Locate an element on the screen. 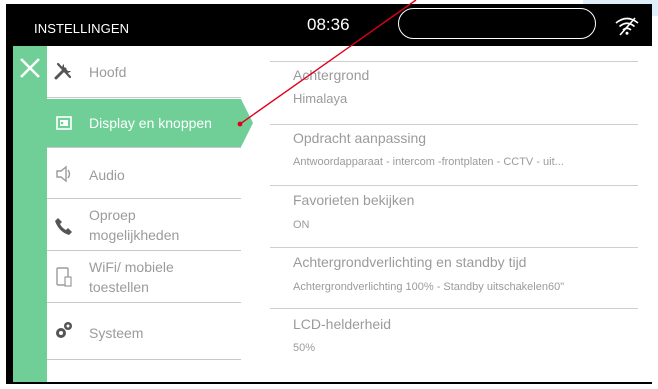 The width and height of the screenshot is (658, 389). mobile-device-icon is located at coordinates (64, 277).